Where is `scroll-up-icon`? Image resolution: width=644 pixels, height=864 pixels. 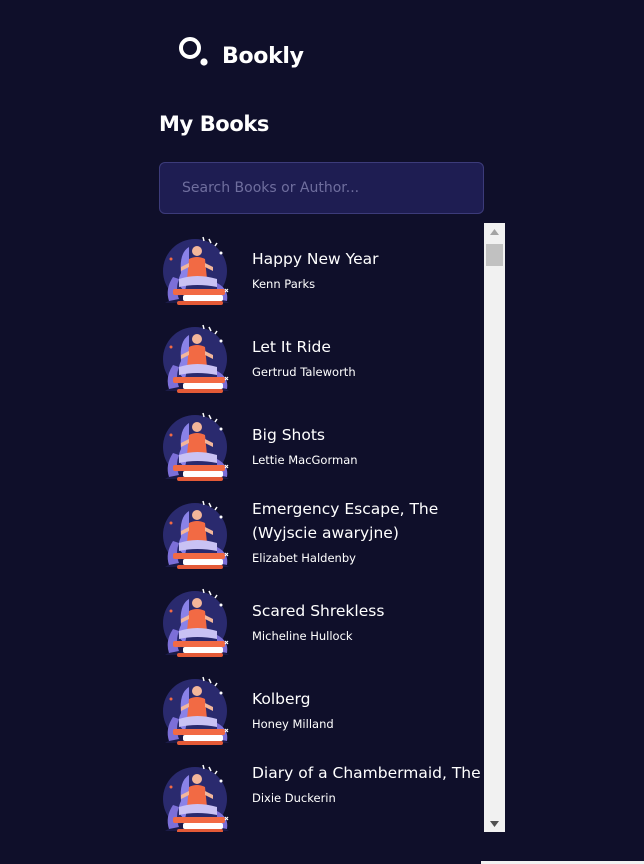
scroll-up-icon is located at coordinates (494, 231).